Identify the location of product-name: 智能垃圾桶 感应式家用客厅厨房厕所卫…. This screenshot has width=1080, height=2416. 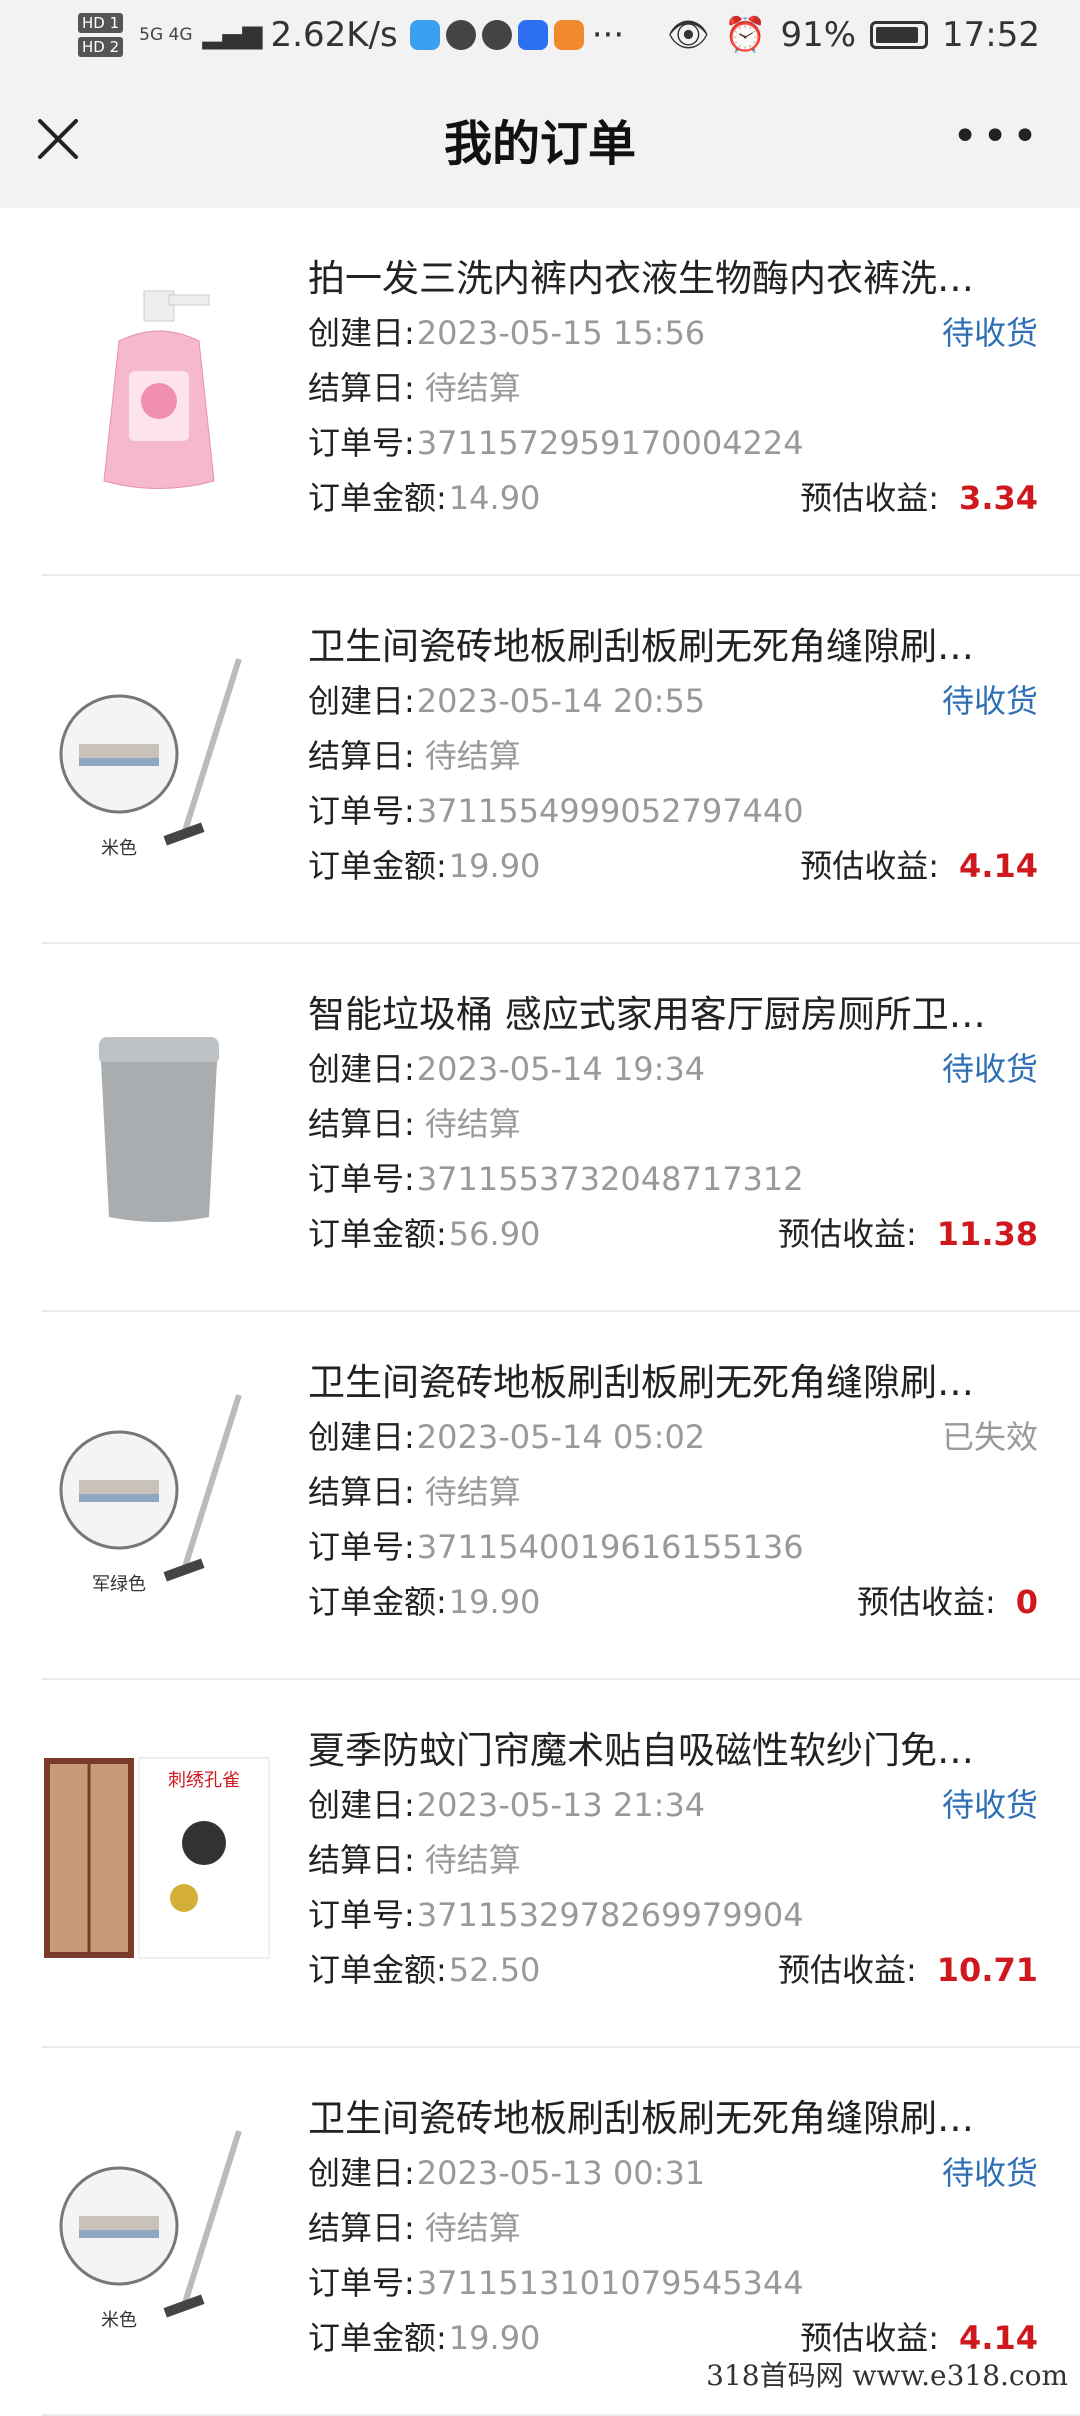
(673, 1015).